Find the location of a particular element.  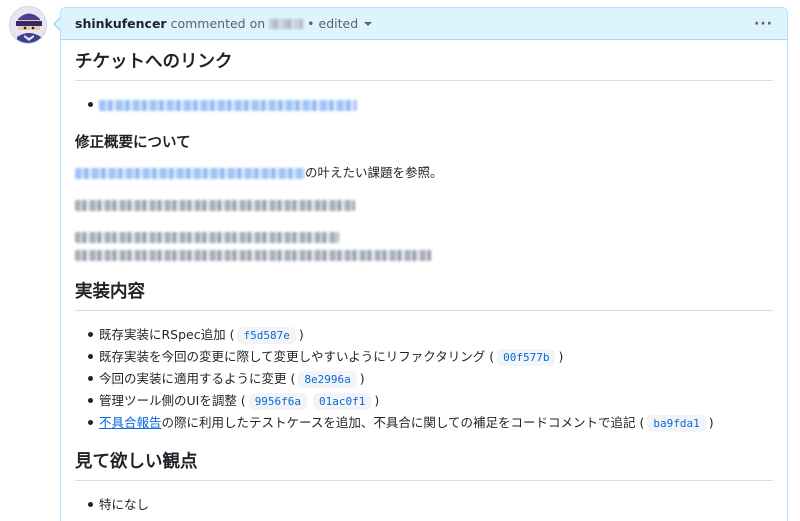

avatar-image is located at coordinates (28, 25).